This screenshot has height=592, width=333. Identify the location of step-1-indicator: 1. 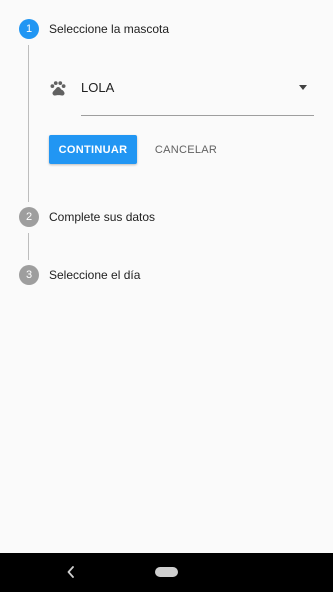
(29, 29).